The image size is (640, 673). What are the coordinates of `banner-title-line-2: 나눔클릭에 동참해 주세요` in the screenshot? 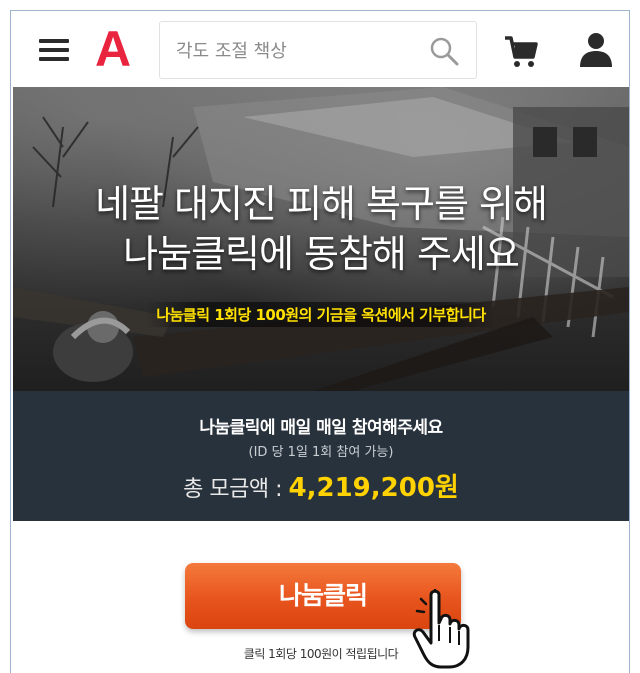 It's located at (321, 254).